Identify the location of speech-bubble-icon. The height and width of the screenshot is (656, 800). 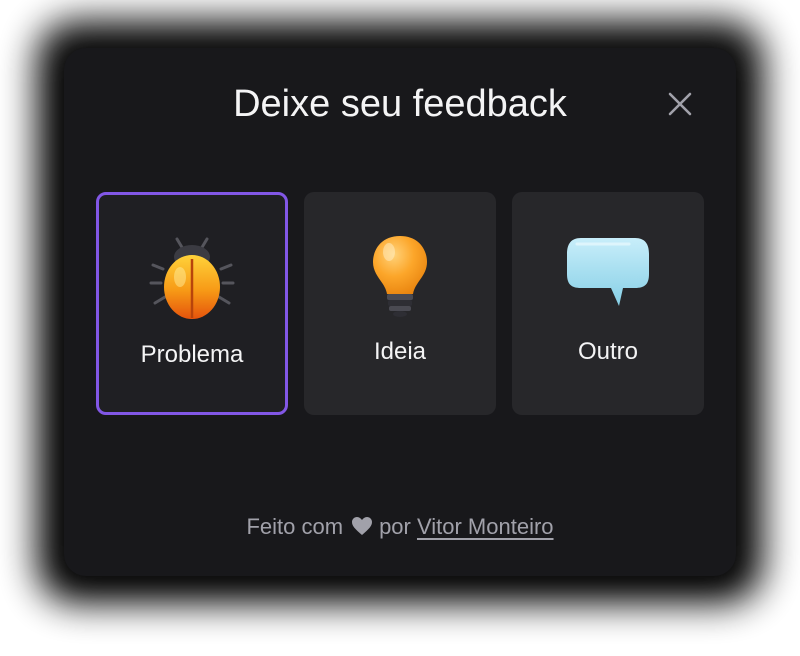
(608, 272).